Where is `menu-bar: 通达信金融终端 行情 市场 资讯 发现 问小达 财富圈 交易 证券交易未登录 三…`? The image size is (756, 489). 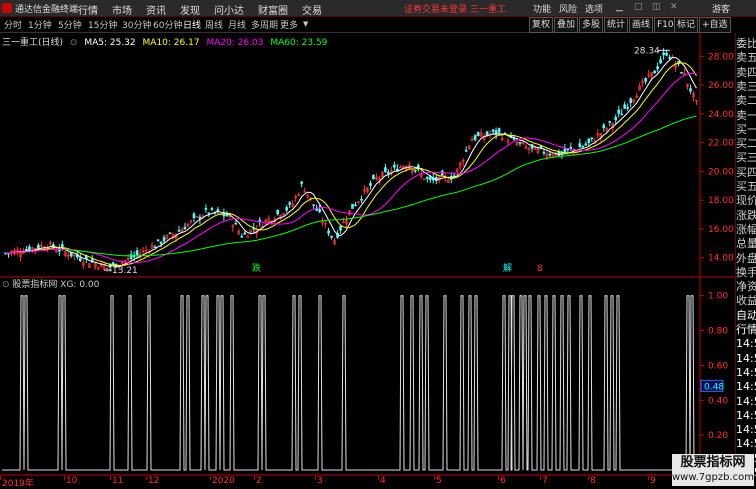 menu-bar: 通达信金融终端 行情 市场 资讯 发现 问小达 财富圈 交易 证券交易未登录 三… is located at coordinates (378, 8).